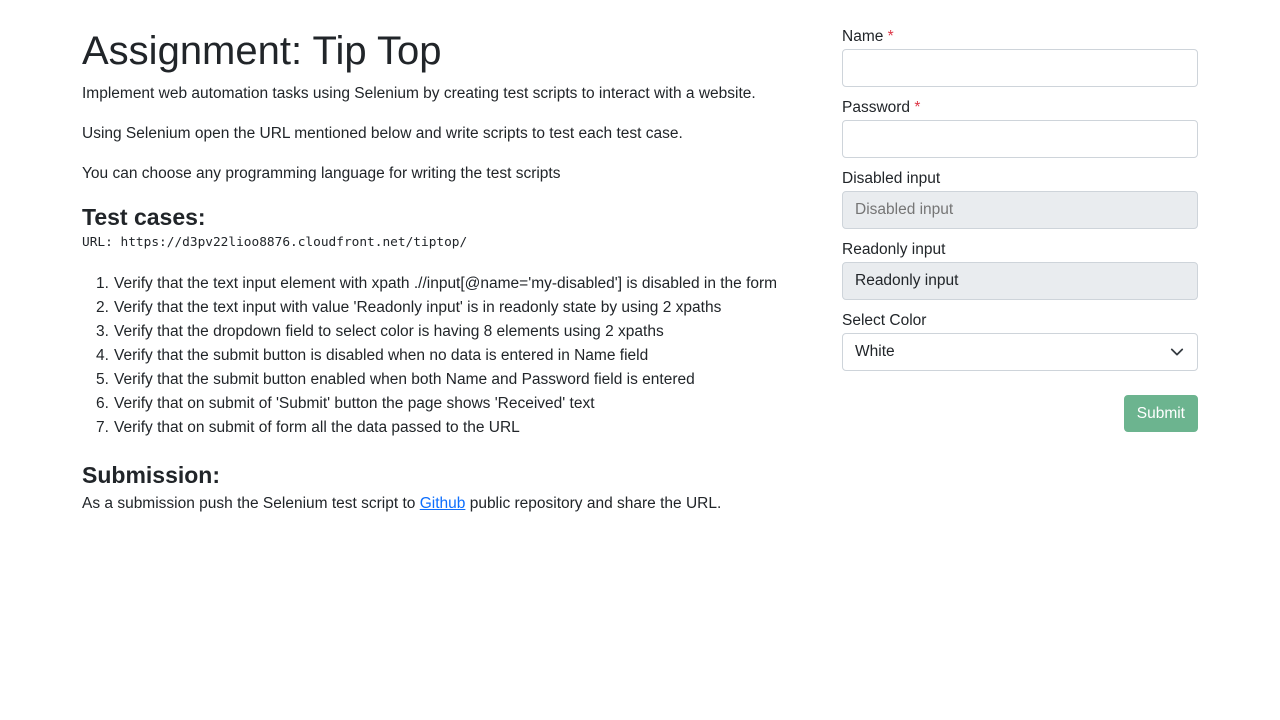  Describe the element at coordinates (102, 331) in the screenshot. I see `list-item-number: 3.` at that location.